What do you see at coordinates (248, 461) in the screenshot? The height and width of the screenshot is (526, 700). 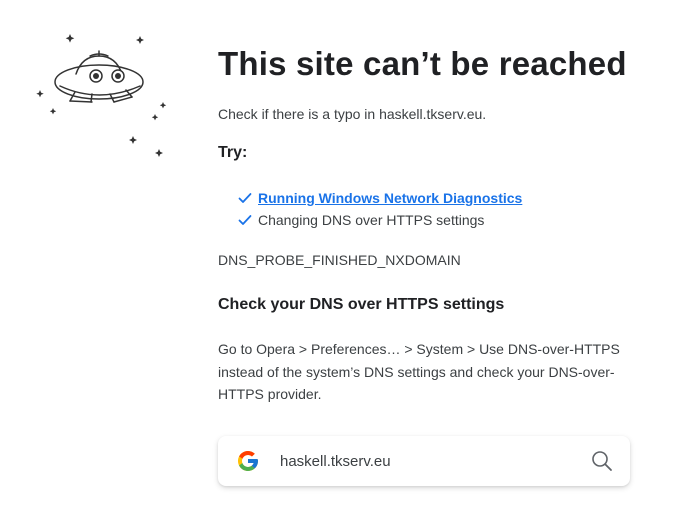 I see `google-g-icon` at bounding box center [248, 461].